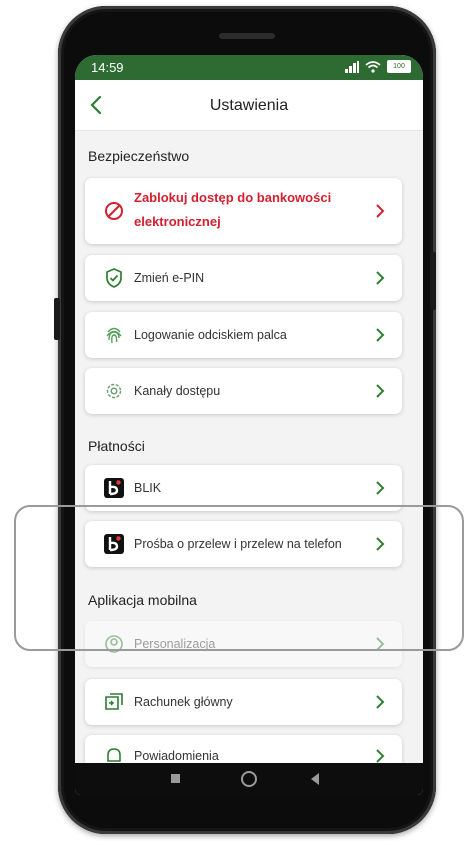 This screenshot has width=470, height=841. What do you see at coordinates (175, 778) in the screenshot?
I see `recents-icon` at bounding box center [175, 778].